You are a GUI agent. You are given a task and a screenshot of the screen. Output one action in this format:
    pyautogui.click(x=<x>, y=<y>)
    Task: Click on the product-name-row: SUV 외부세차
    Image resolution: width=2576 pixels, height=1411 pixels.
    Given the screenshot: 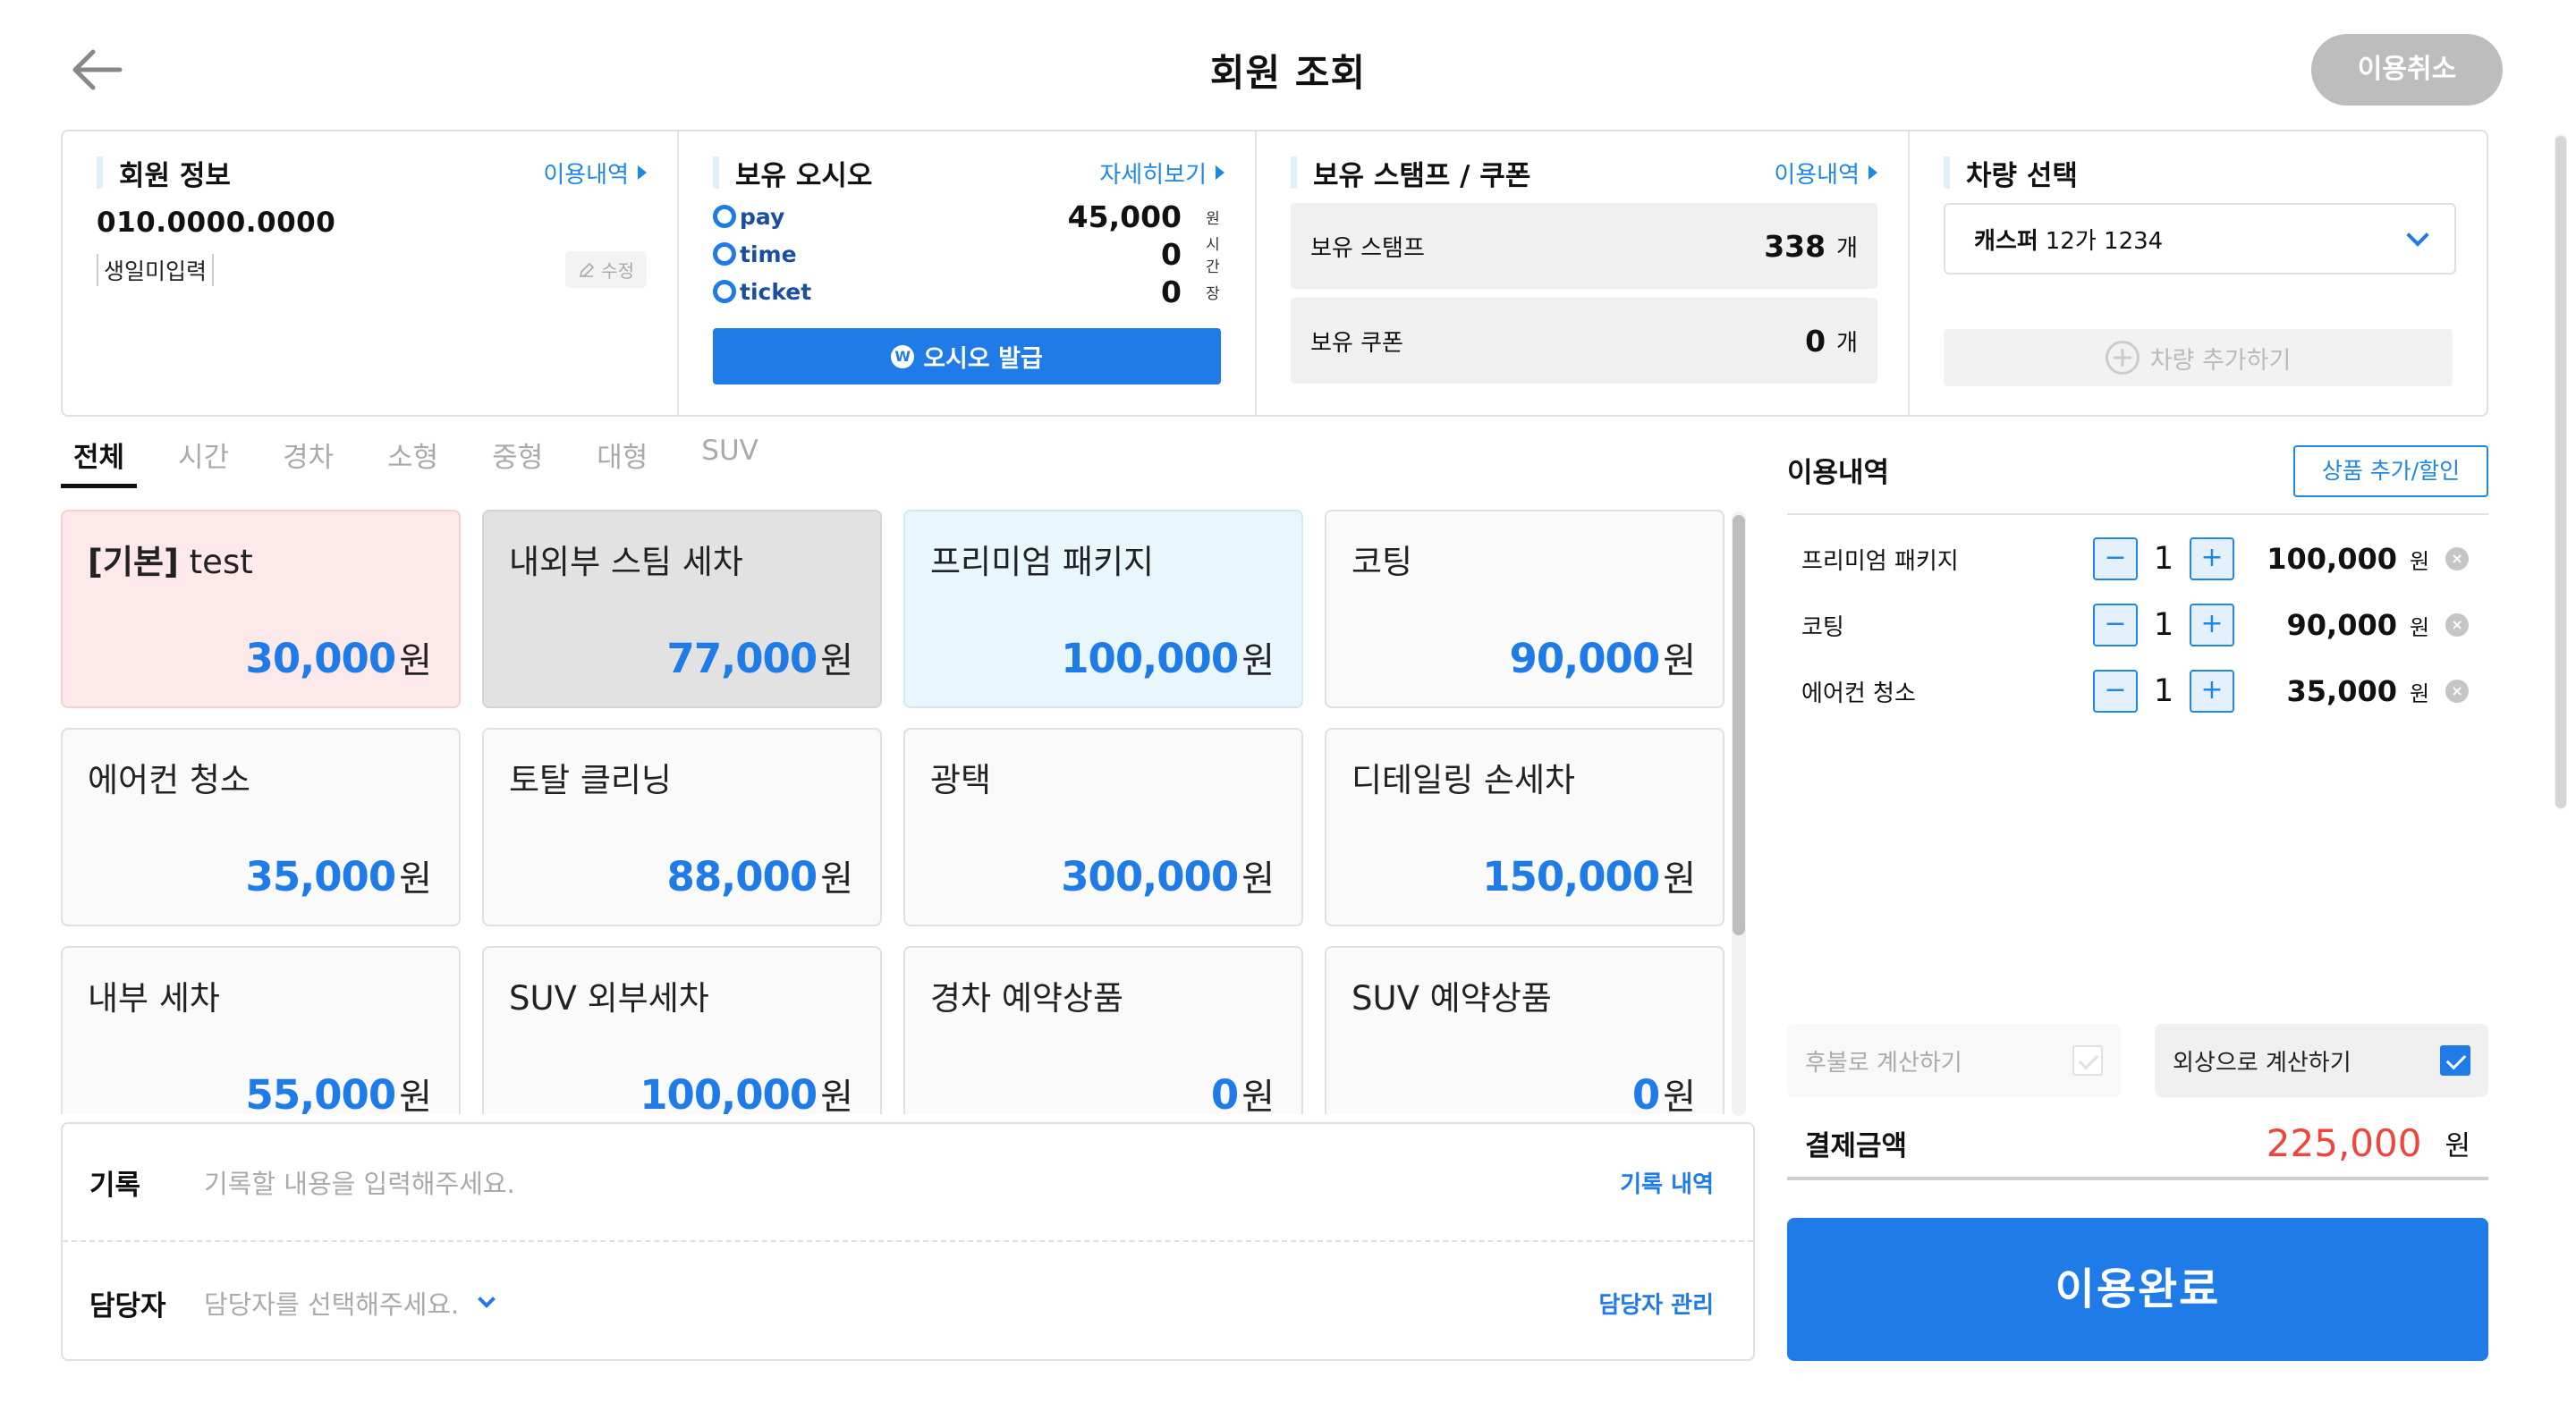 What is the action you would take?
    pyautogui.click(x=682, y=995)
    